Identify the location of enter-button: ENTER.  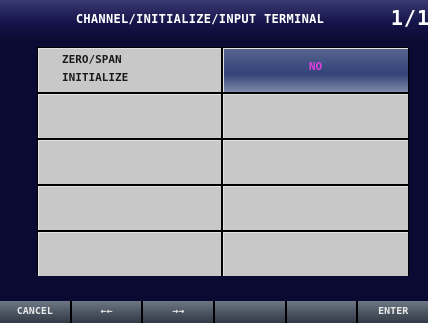
(393, 312).